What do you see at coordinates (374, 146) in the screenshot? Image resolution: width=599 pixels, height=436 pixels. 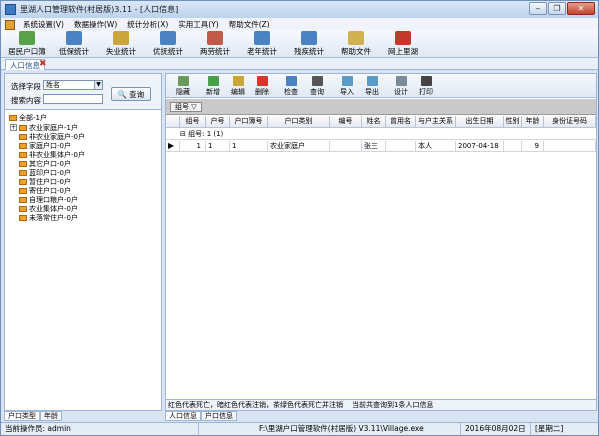 I see `table-cell: 张三` at bounding box center [374, 146].